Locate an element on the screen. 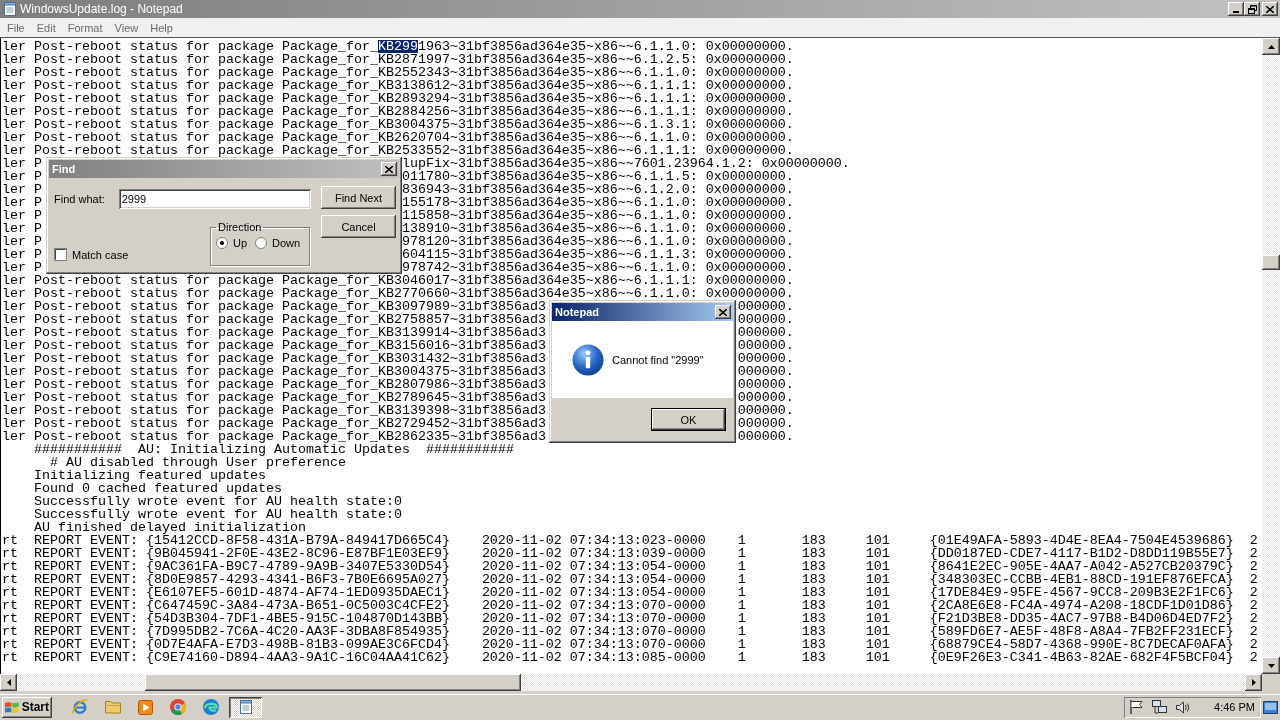  scroll-left-button is located at coordinates (8, 682).